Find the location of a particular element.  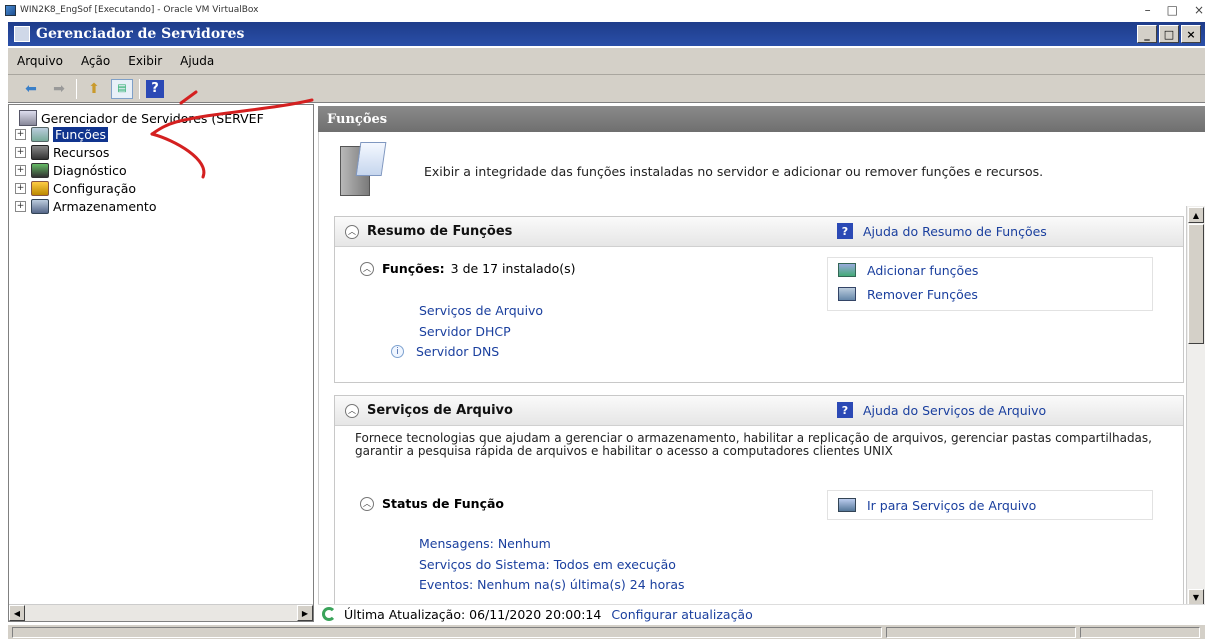

scroll-left-icon: ◀ is located at coordinates (17, 613).